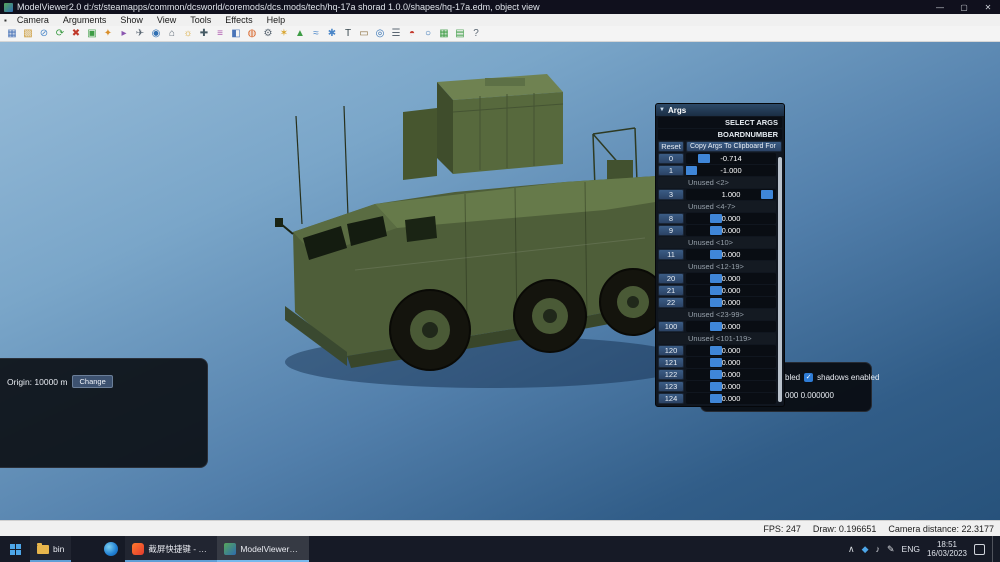  What do you see at coordinates (92, 381) in the screenshot?
I see `change-origin-button: Change` at bounding box center [92, 381].